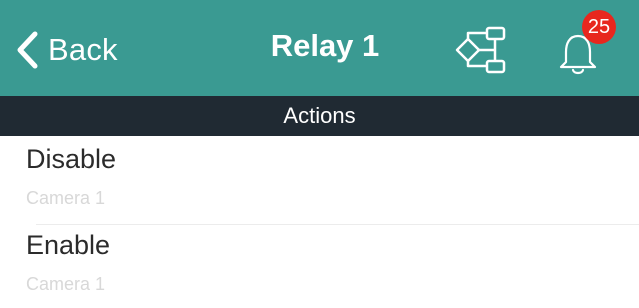 The image size is (639, 308). Describe the element at coordinates (599, 27) in the screenshot. I see `notification-badge: 25` at that location.